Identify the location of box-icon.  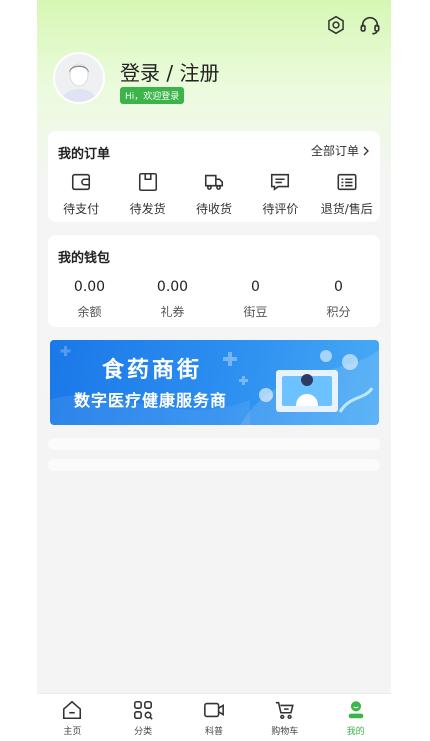
(147, 182).